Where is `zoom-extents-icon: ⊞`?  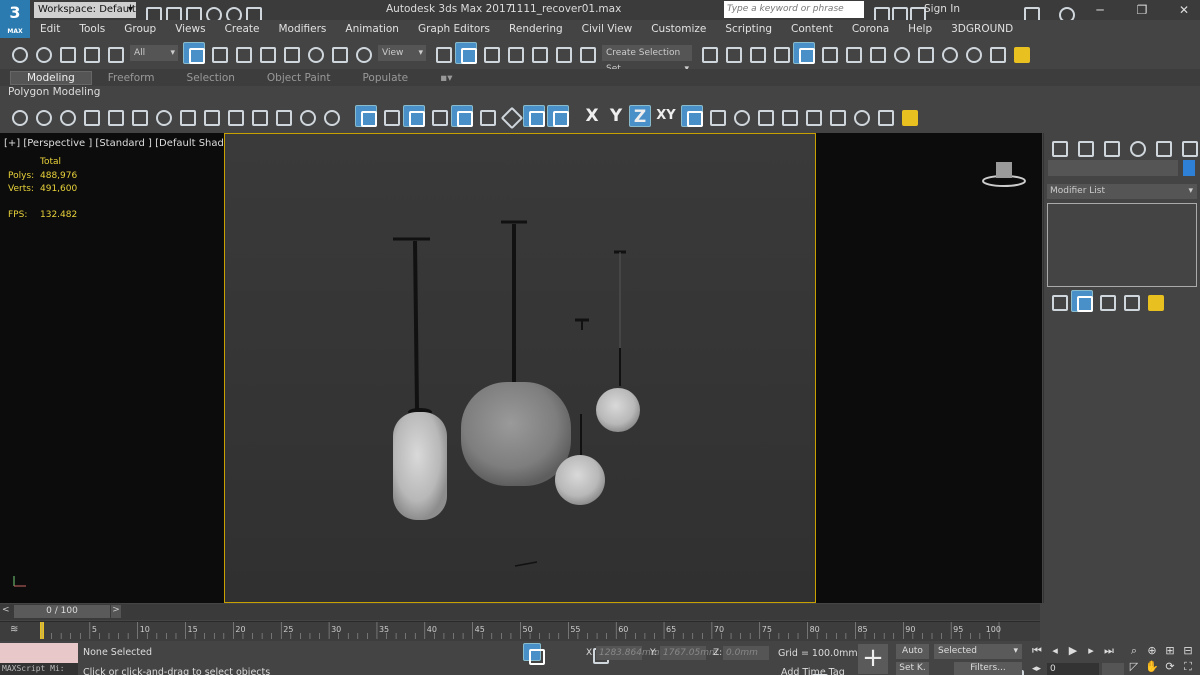
zoom-extents-icon: ⊞ is located at coordinates (1170, 652).